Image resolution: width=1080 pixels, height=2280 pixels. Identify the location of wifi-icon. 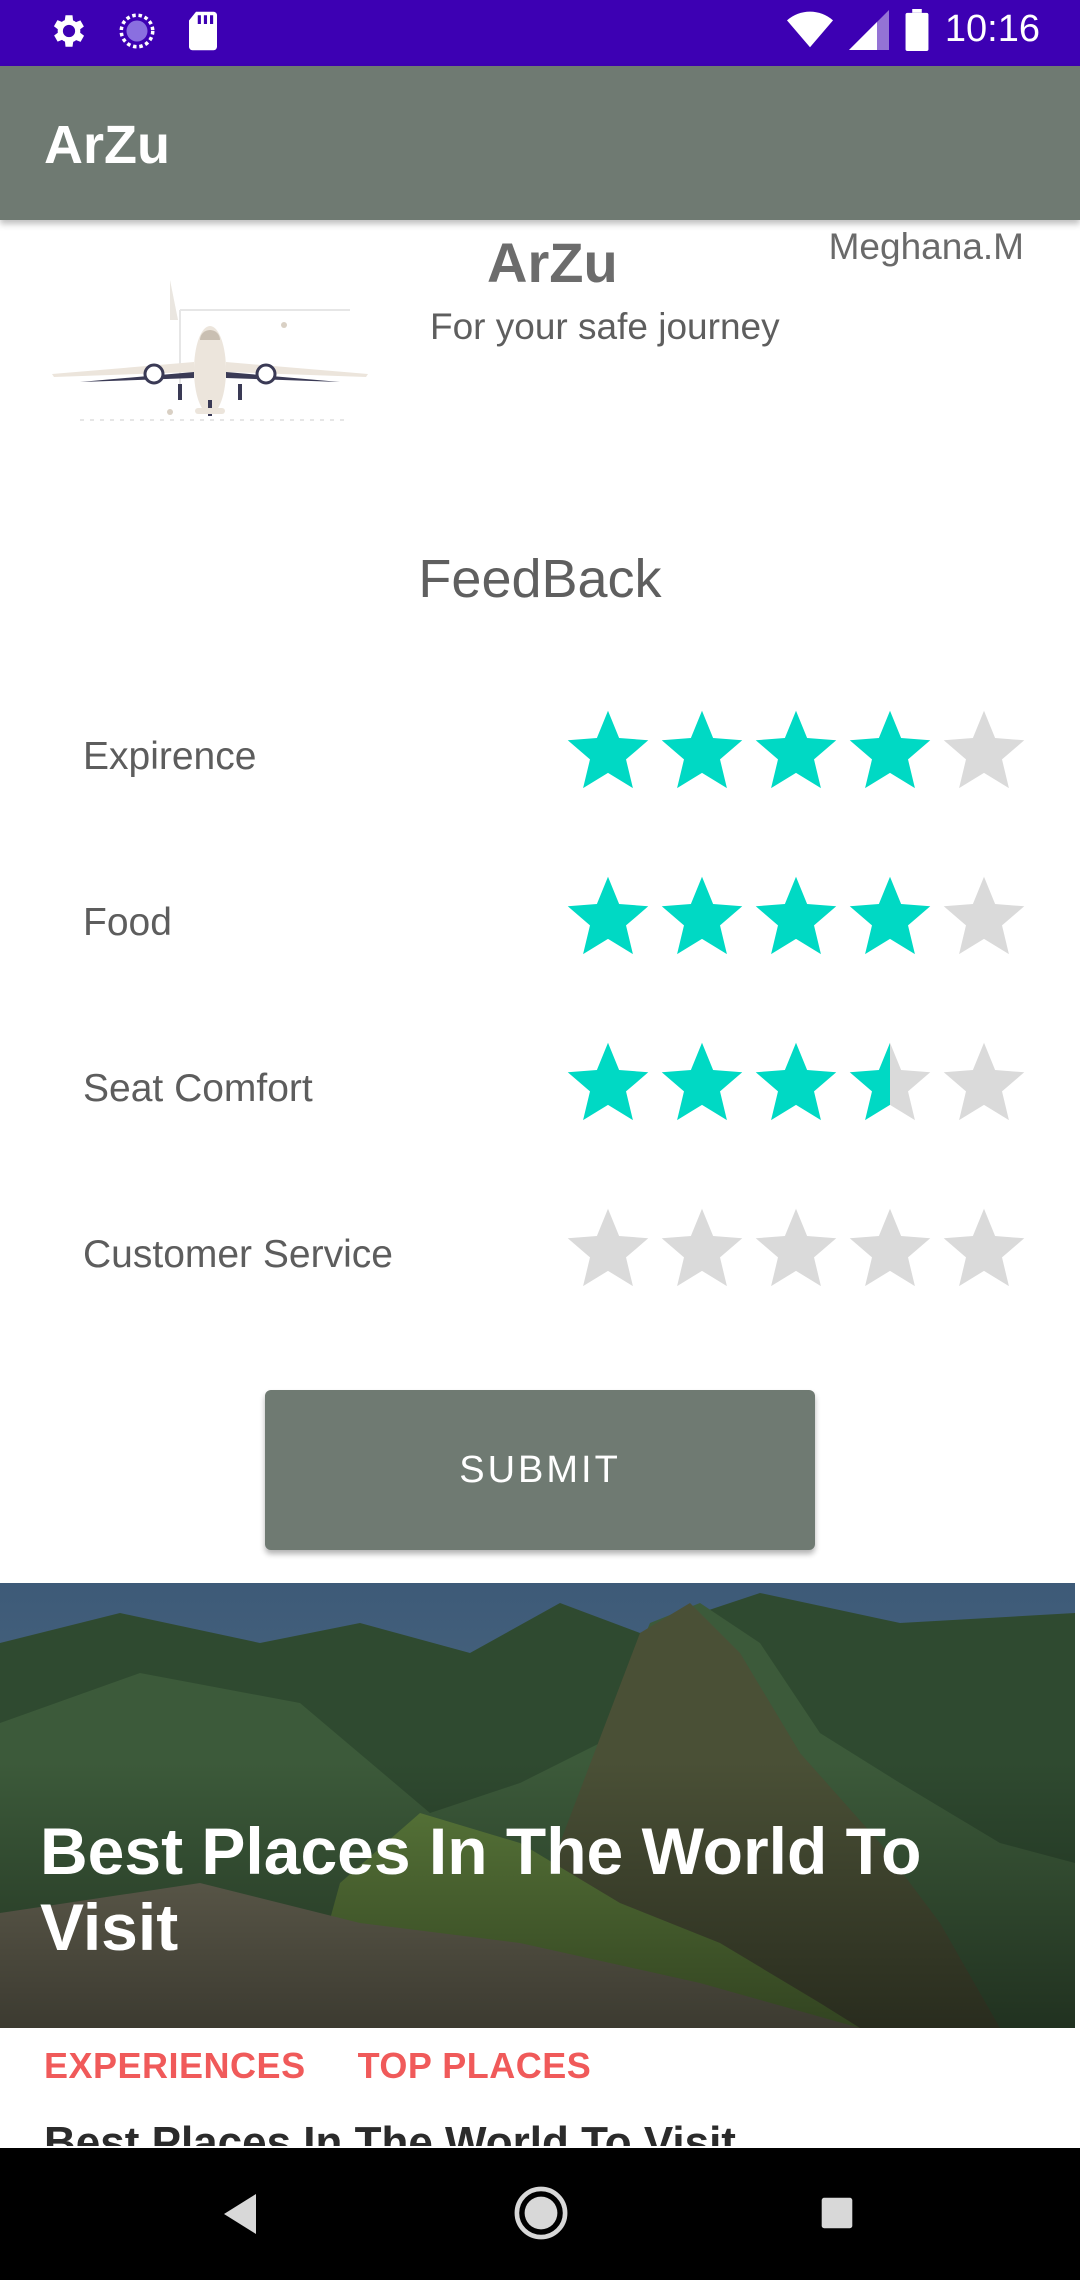
(809, 29).